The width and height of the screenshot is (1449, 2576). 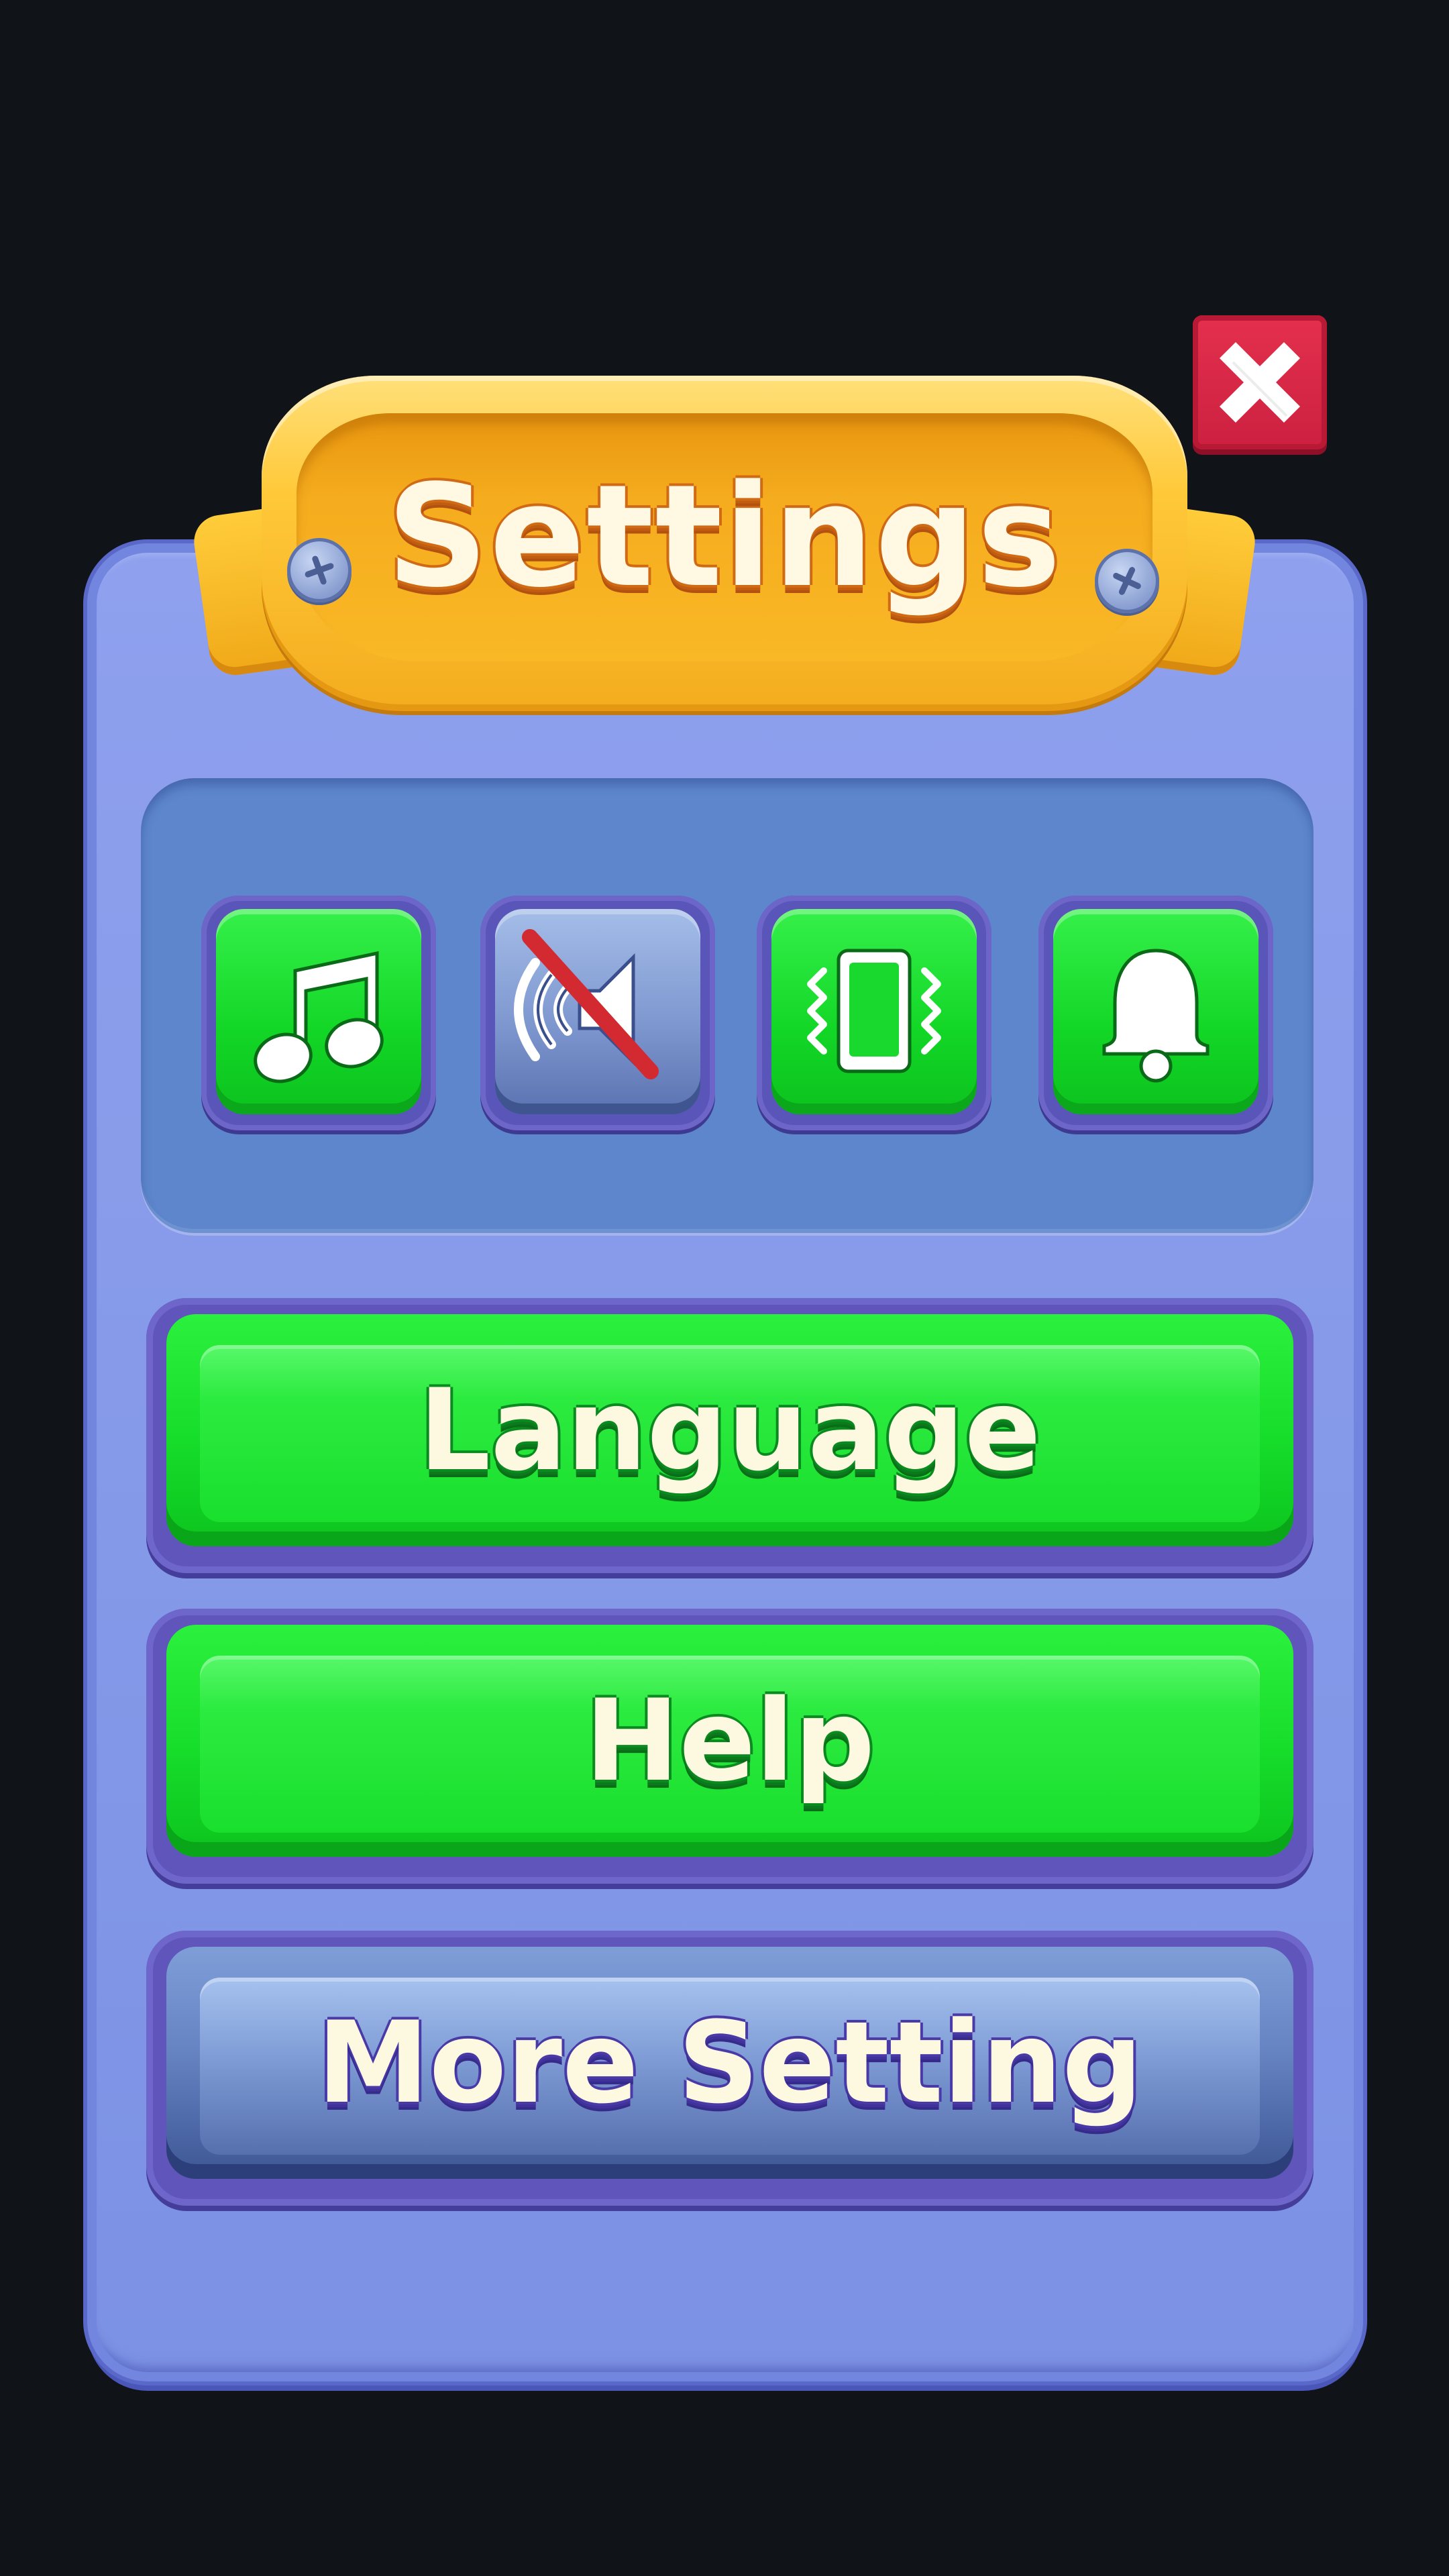 I want to click on close-icon, so click(x=1260, y=382).